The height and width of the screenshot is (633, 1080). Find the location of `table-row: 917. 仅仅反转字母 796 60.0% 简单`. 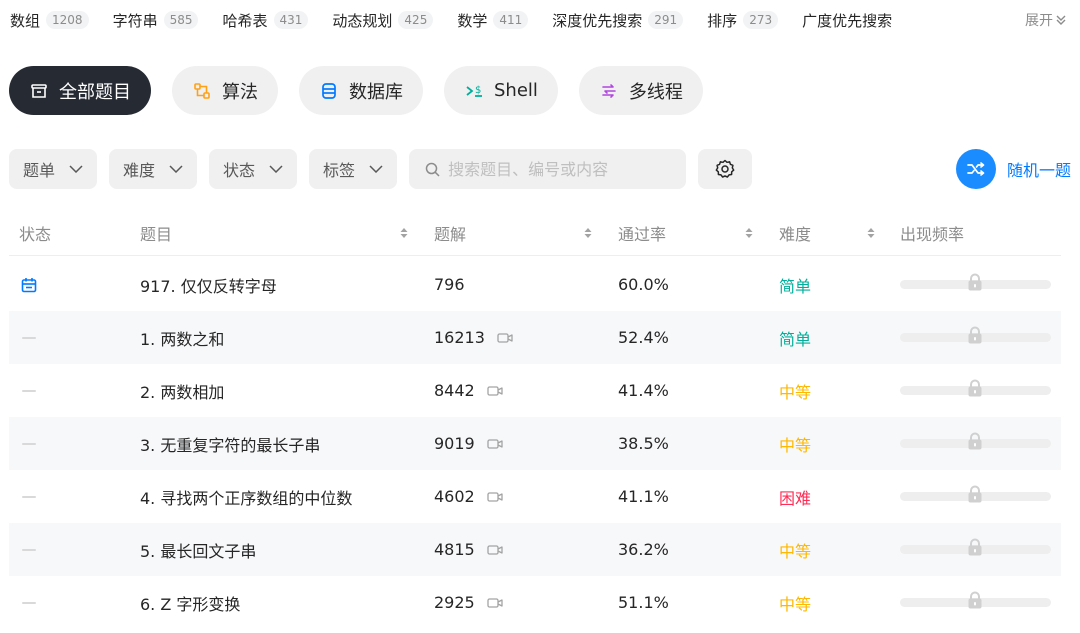

table-row: 917. 仅仅反转字母 796 60.0% 简单 is located at coordinates (535, 284).